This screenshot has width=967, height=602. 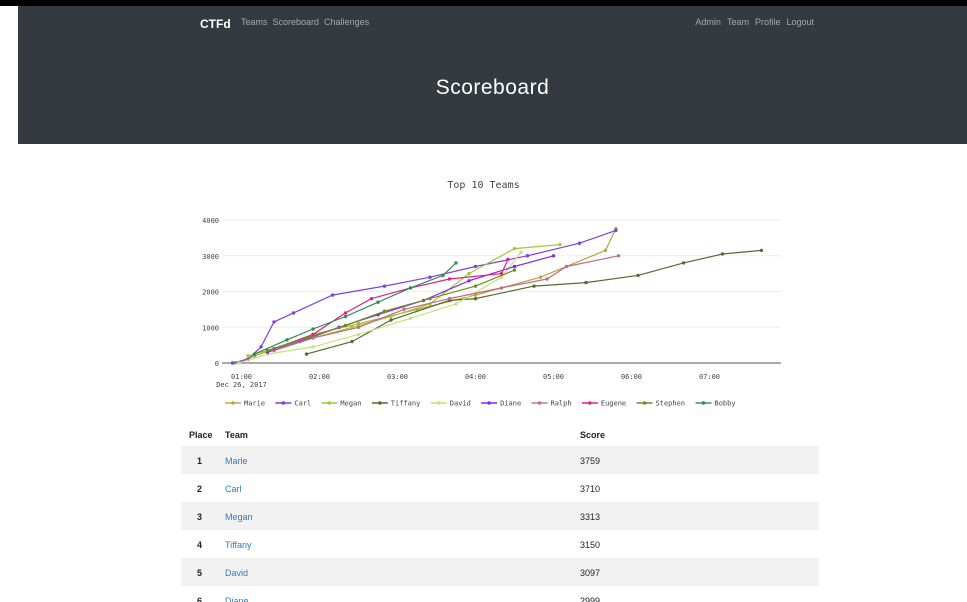 What do you see at coordinates (236, 573) in the screenshot?
I see `row-team-link: David` at bounding box center [236, 573].